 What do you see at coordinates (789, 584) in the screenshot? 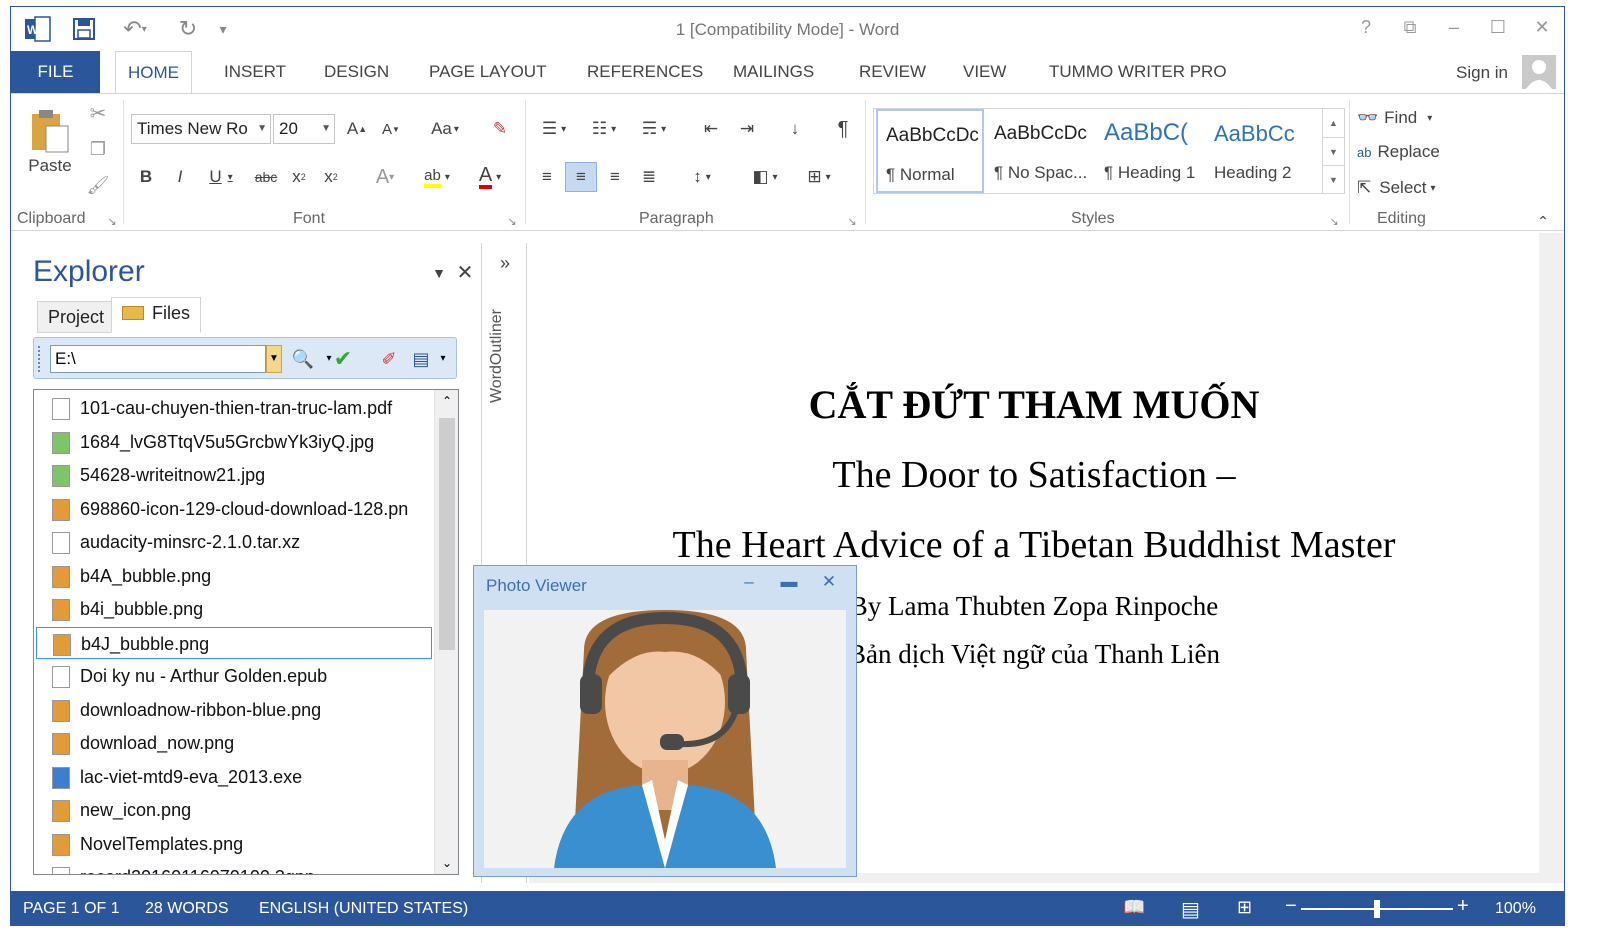
I see `photo-viewer-maximize-icon: ▬` at bounding box center [789, 584].